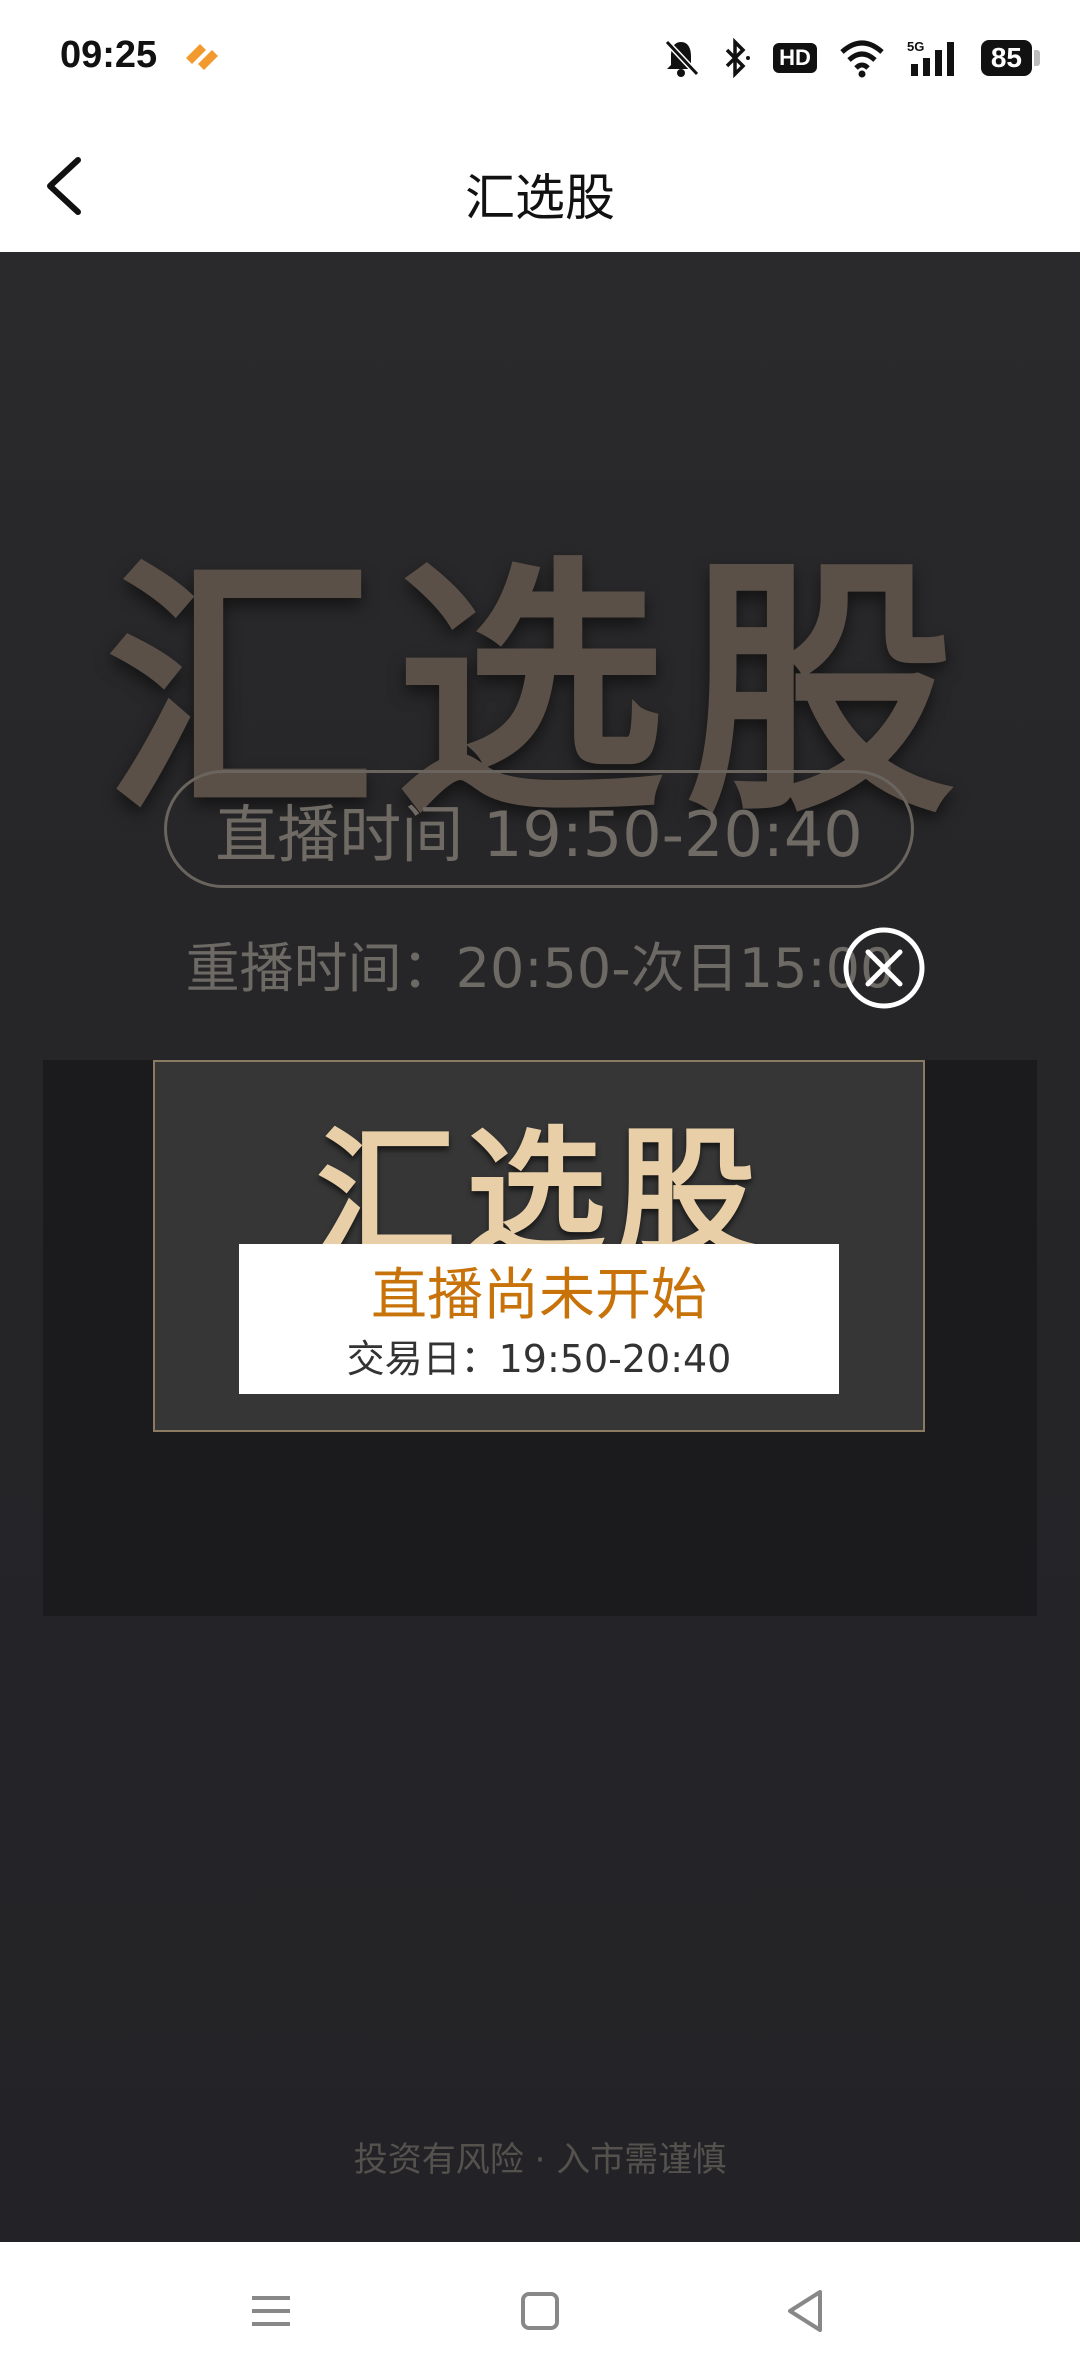 The width and height of the screenshot is (1080, 2376). I want to click on nav-bar: 汇选股, so click(540, 186).